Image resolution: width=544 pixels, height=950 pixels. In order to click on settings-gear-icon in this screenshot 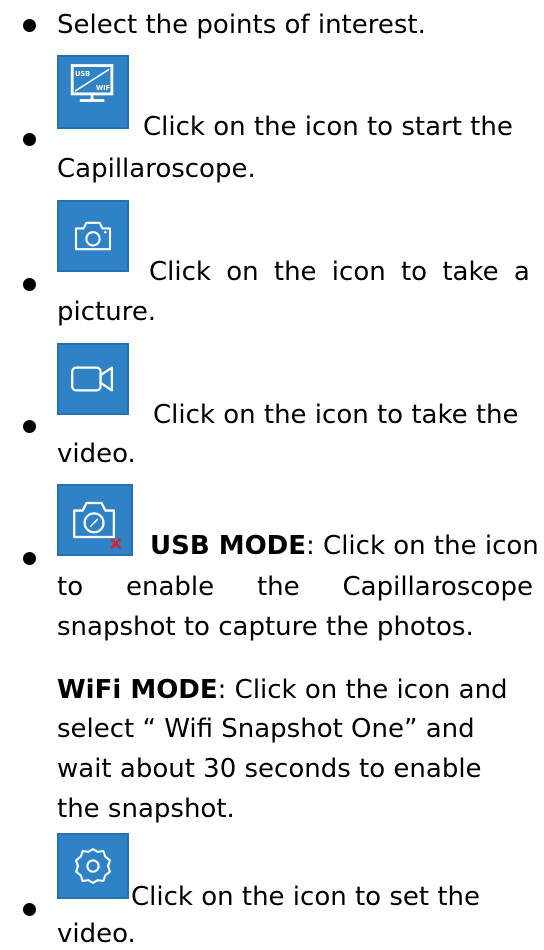, I will do `click(93, 866)`.